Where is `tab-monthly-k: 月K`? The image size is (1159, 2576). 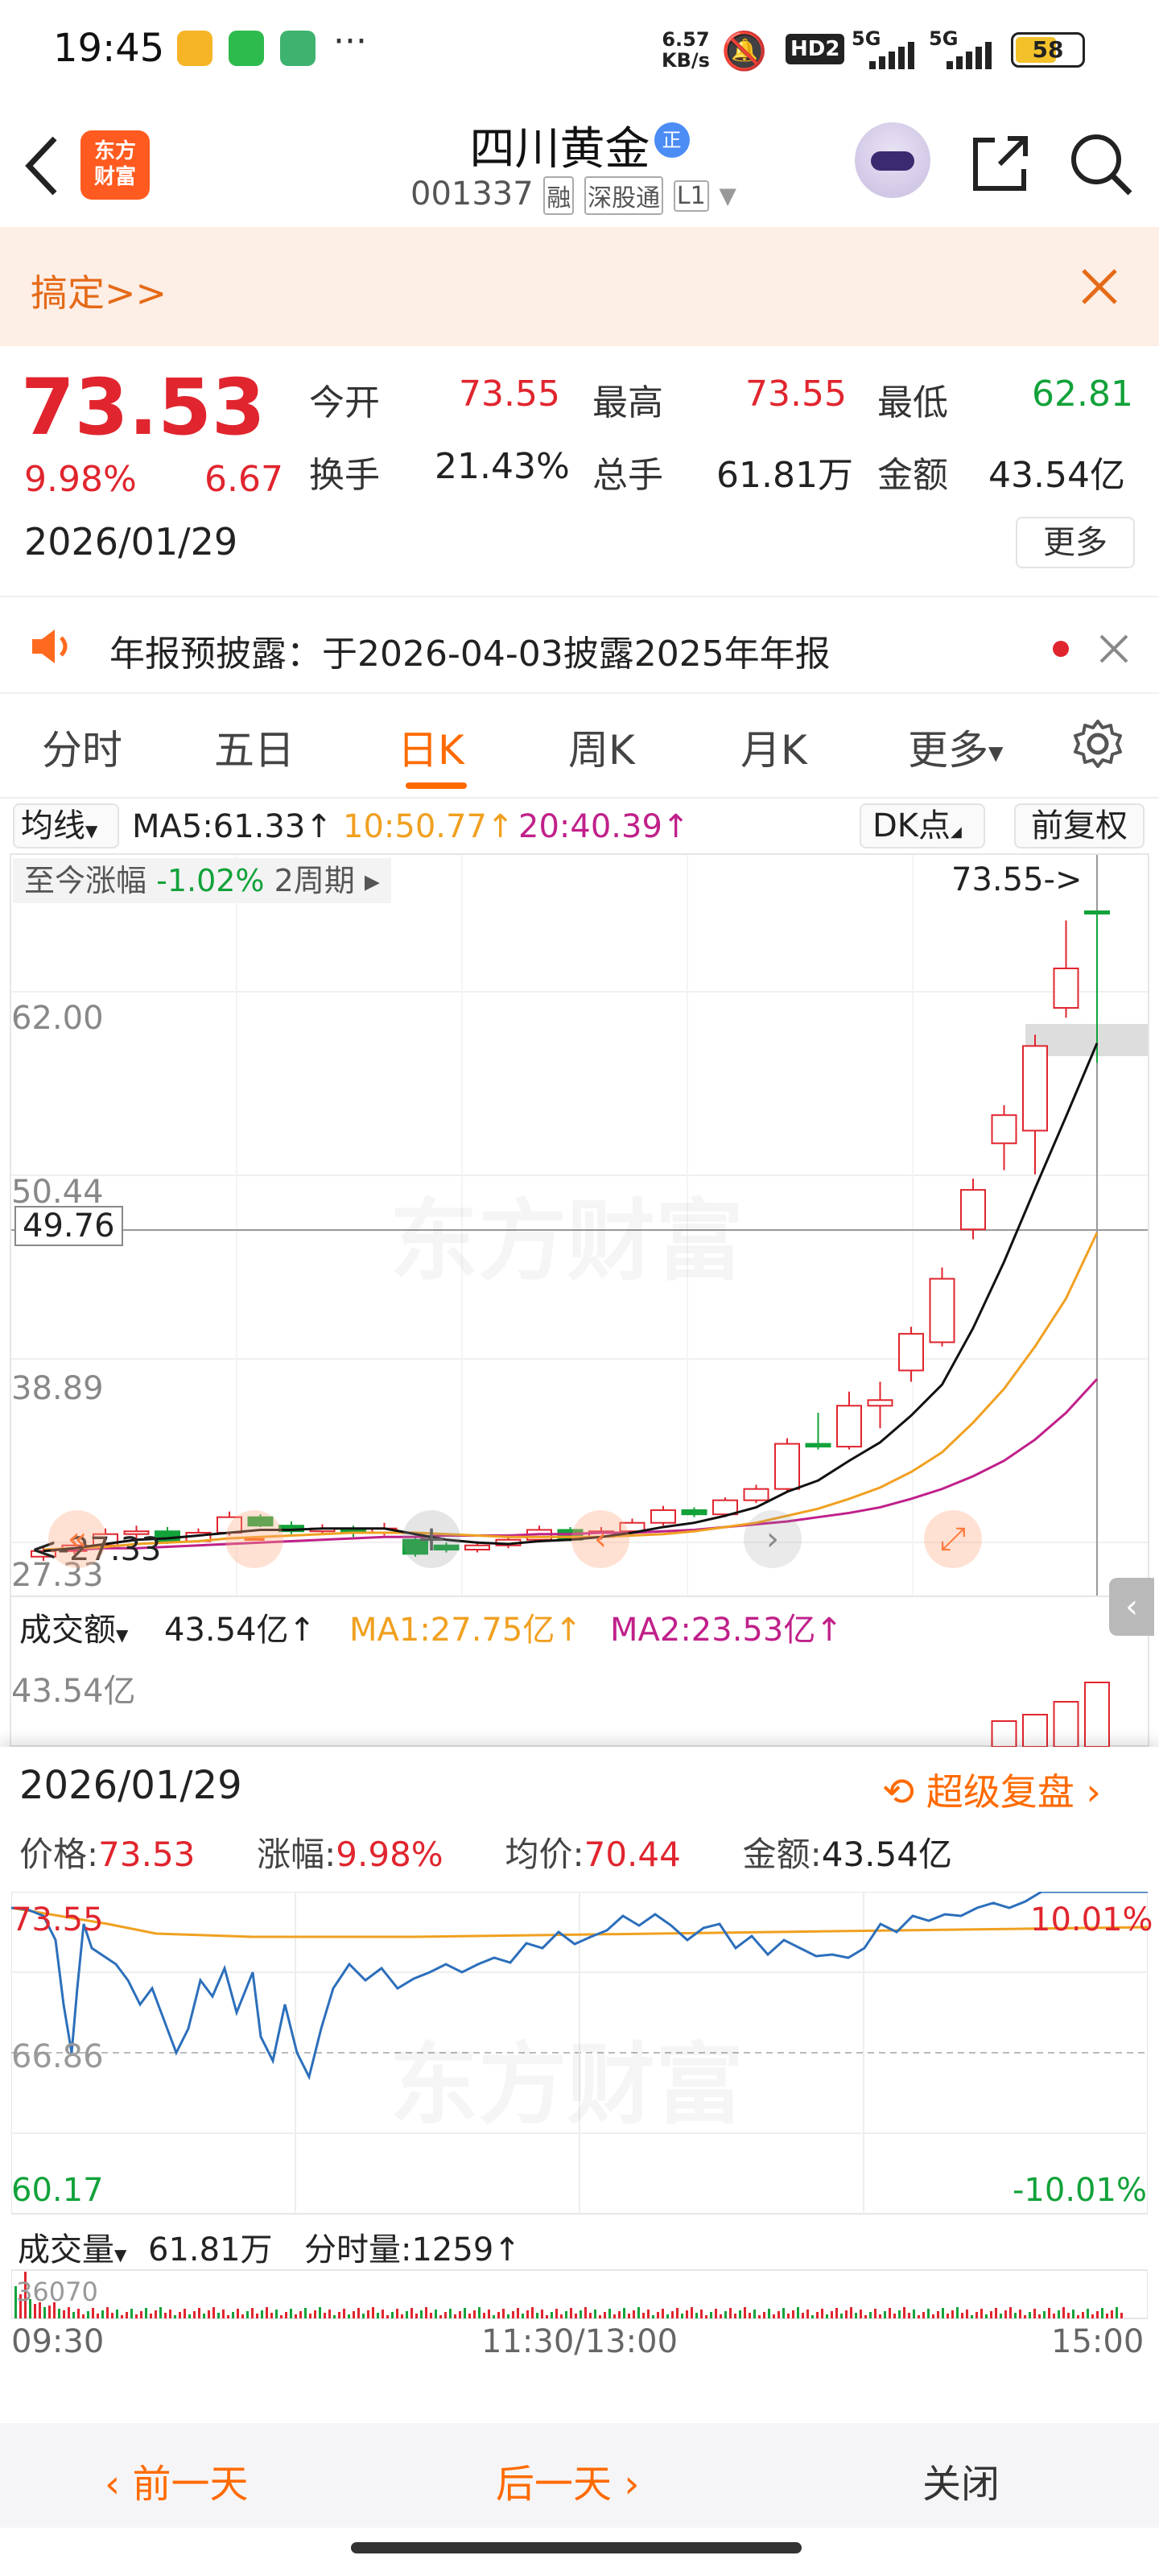 tab-monthly-k: 月K is located at coordinates (773, 747).